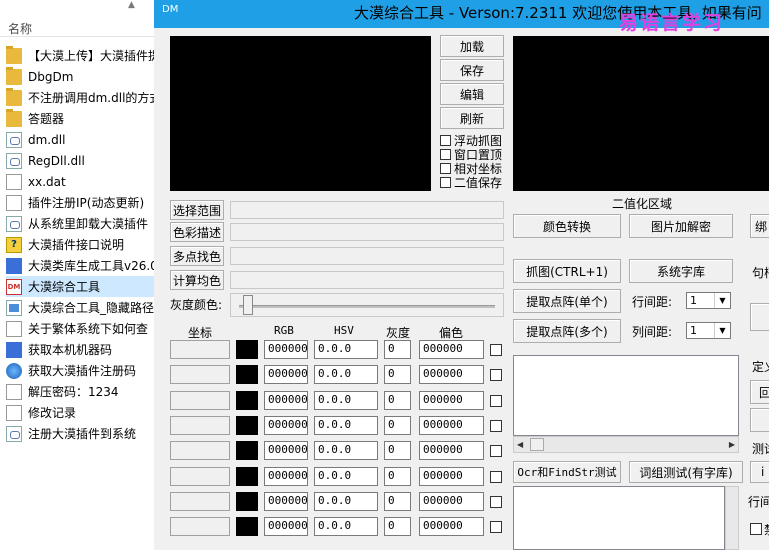 This screenshot has width=769, height=550. What do you see at coordinates (567, 226) in the screenshot?
I see `color-convert-button: 颜色转换` at bounding box center [567, 226].